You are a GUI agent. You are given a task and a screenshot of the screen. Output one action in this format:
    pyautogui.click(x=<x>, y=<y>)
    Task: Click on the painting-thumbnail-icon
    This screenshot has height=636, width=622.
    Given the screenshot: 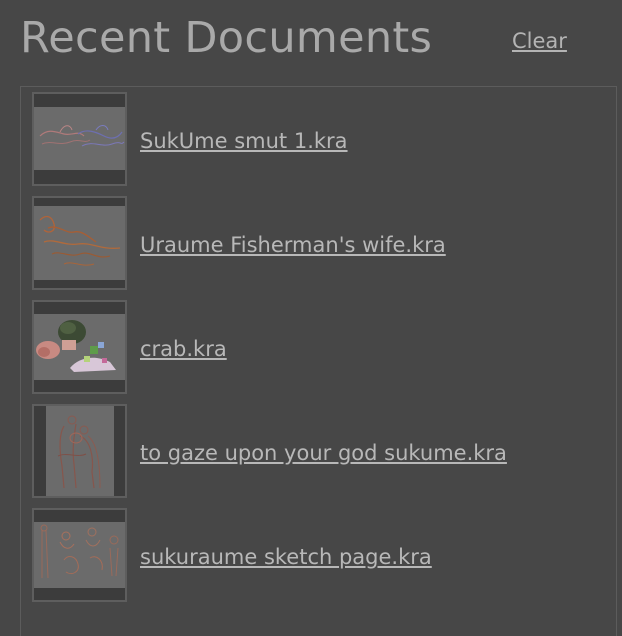 What is the action you would take?
    pyautogui.click(x=79, y=347)
    